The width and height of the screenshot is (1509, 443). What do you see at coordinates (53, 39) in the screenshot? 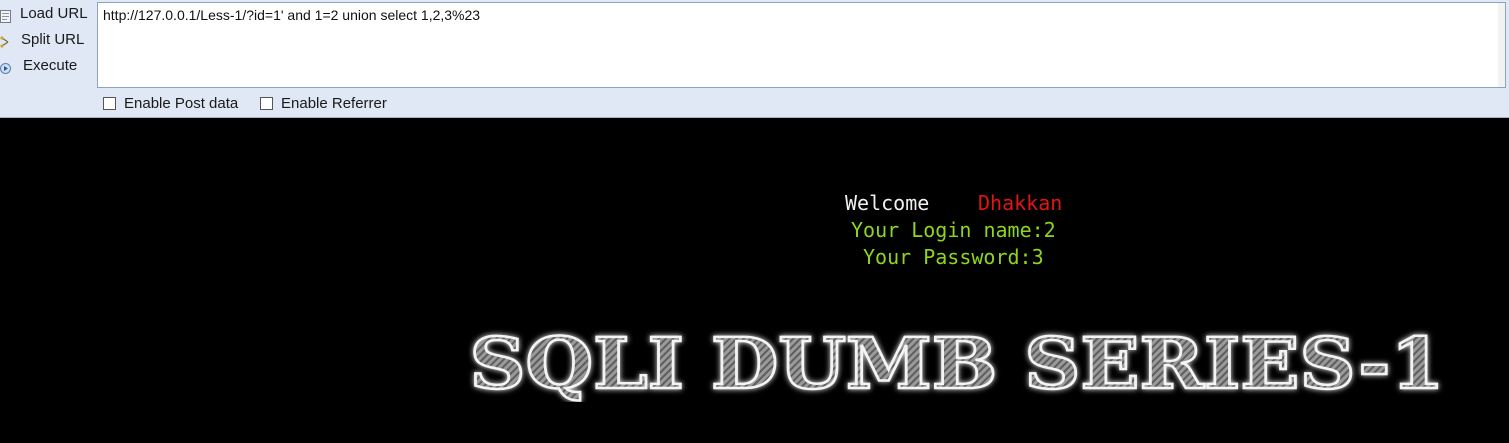
I see `split-url-label: Split URL` at bounding box center [53, 39].